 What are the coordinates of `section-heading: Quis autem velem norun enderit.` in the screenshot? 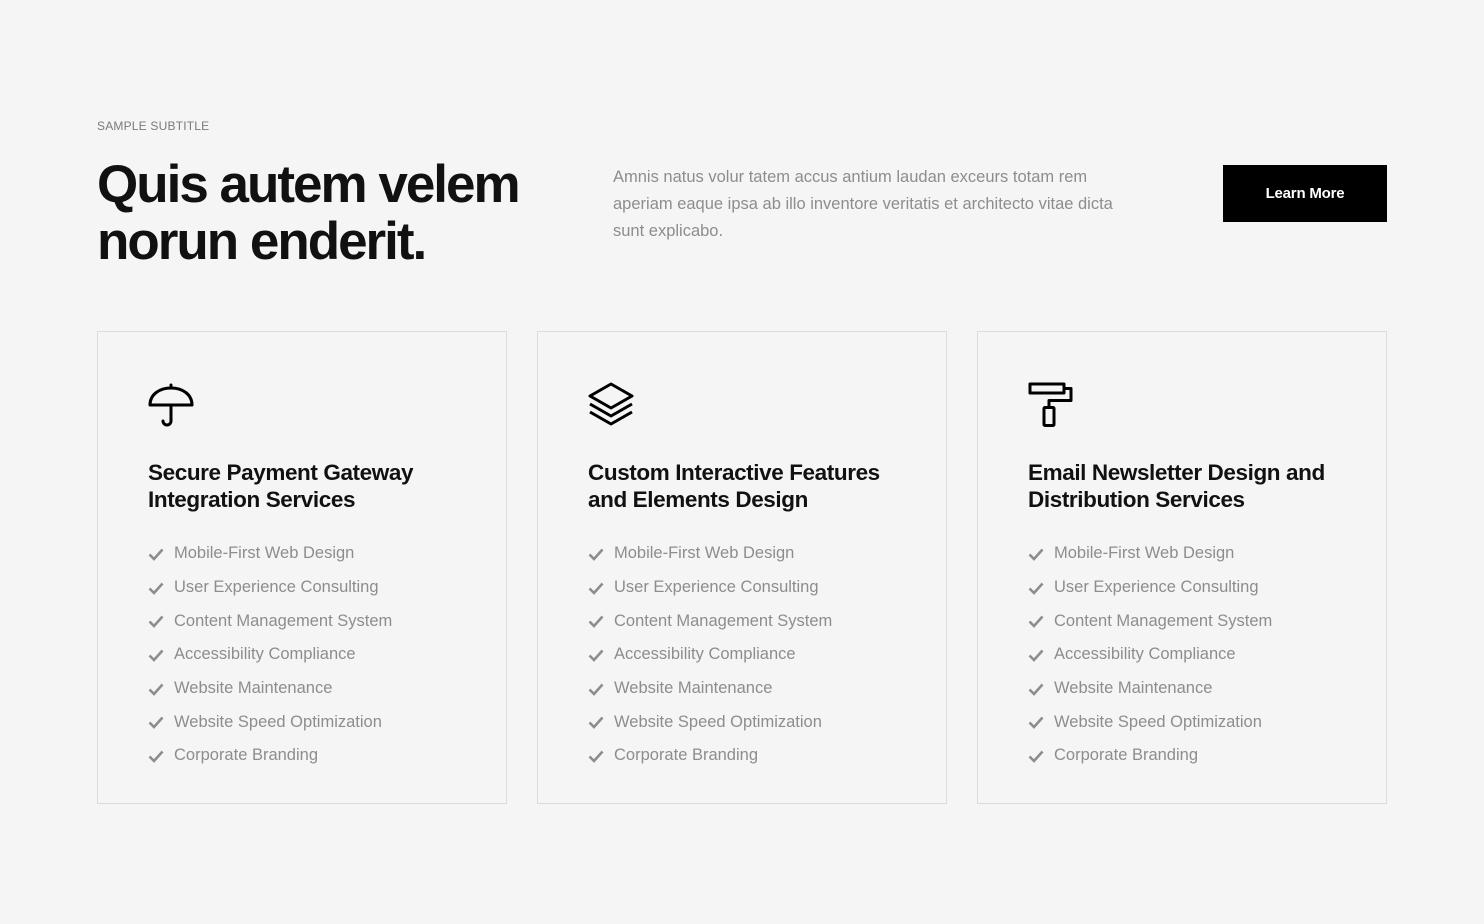 It's located at (309, 213).